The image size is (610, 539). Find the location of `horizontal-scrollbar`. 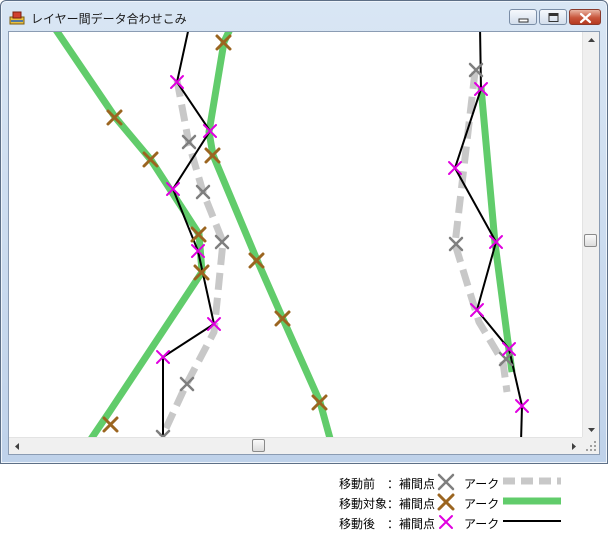

horizontal-scrollbar is located at coordinates (295, 445).